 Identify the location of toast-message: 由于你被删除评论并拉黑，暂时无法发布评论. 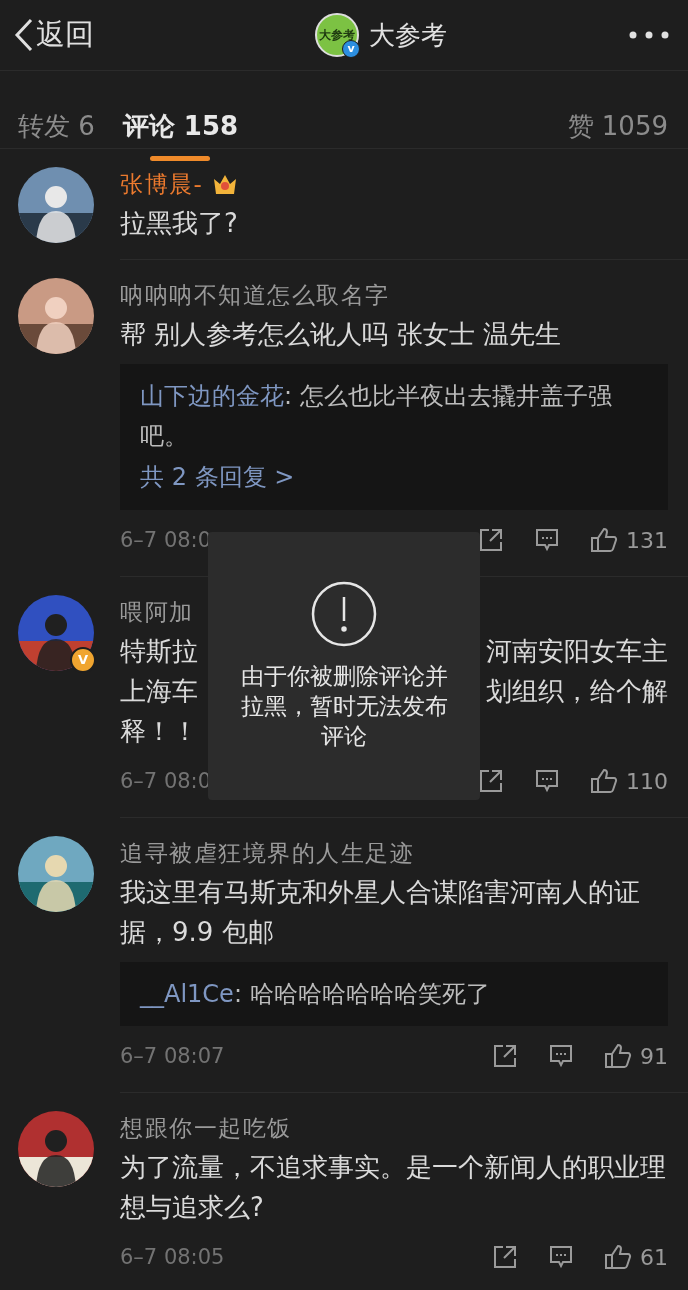
(344, 706).